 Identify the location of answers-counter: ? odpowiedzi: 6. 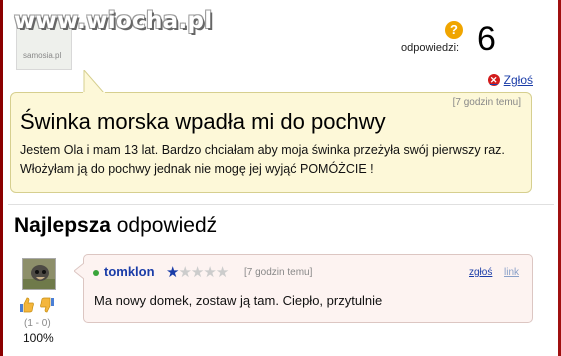
(464, 38).